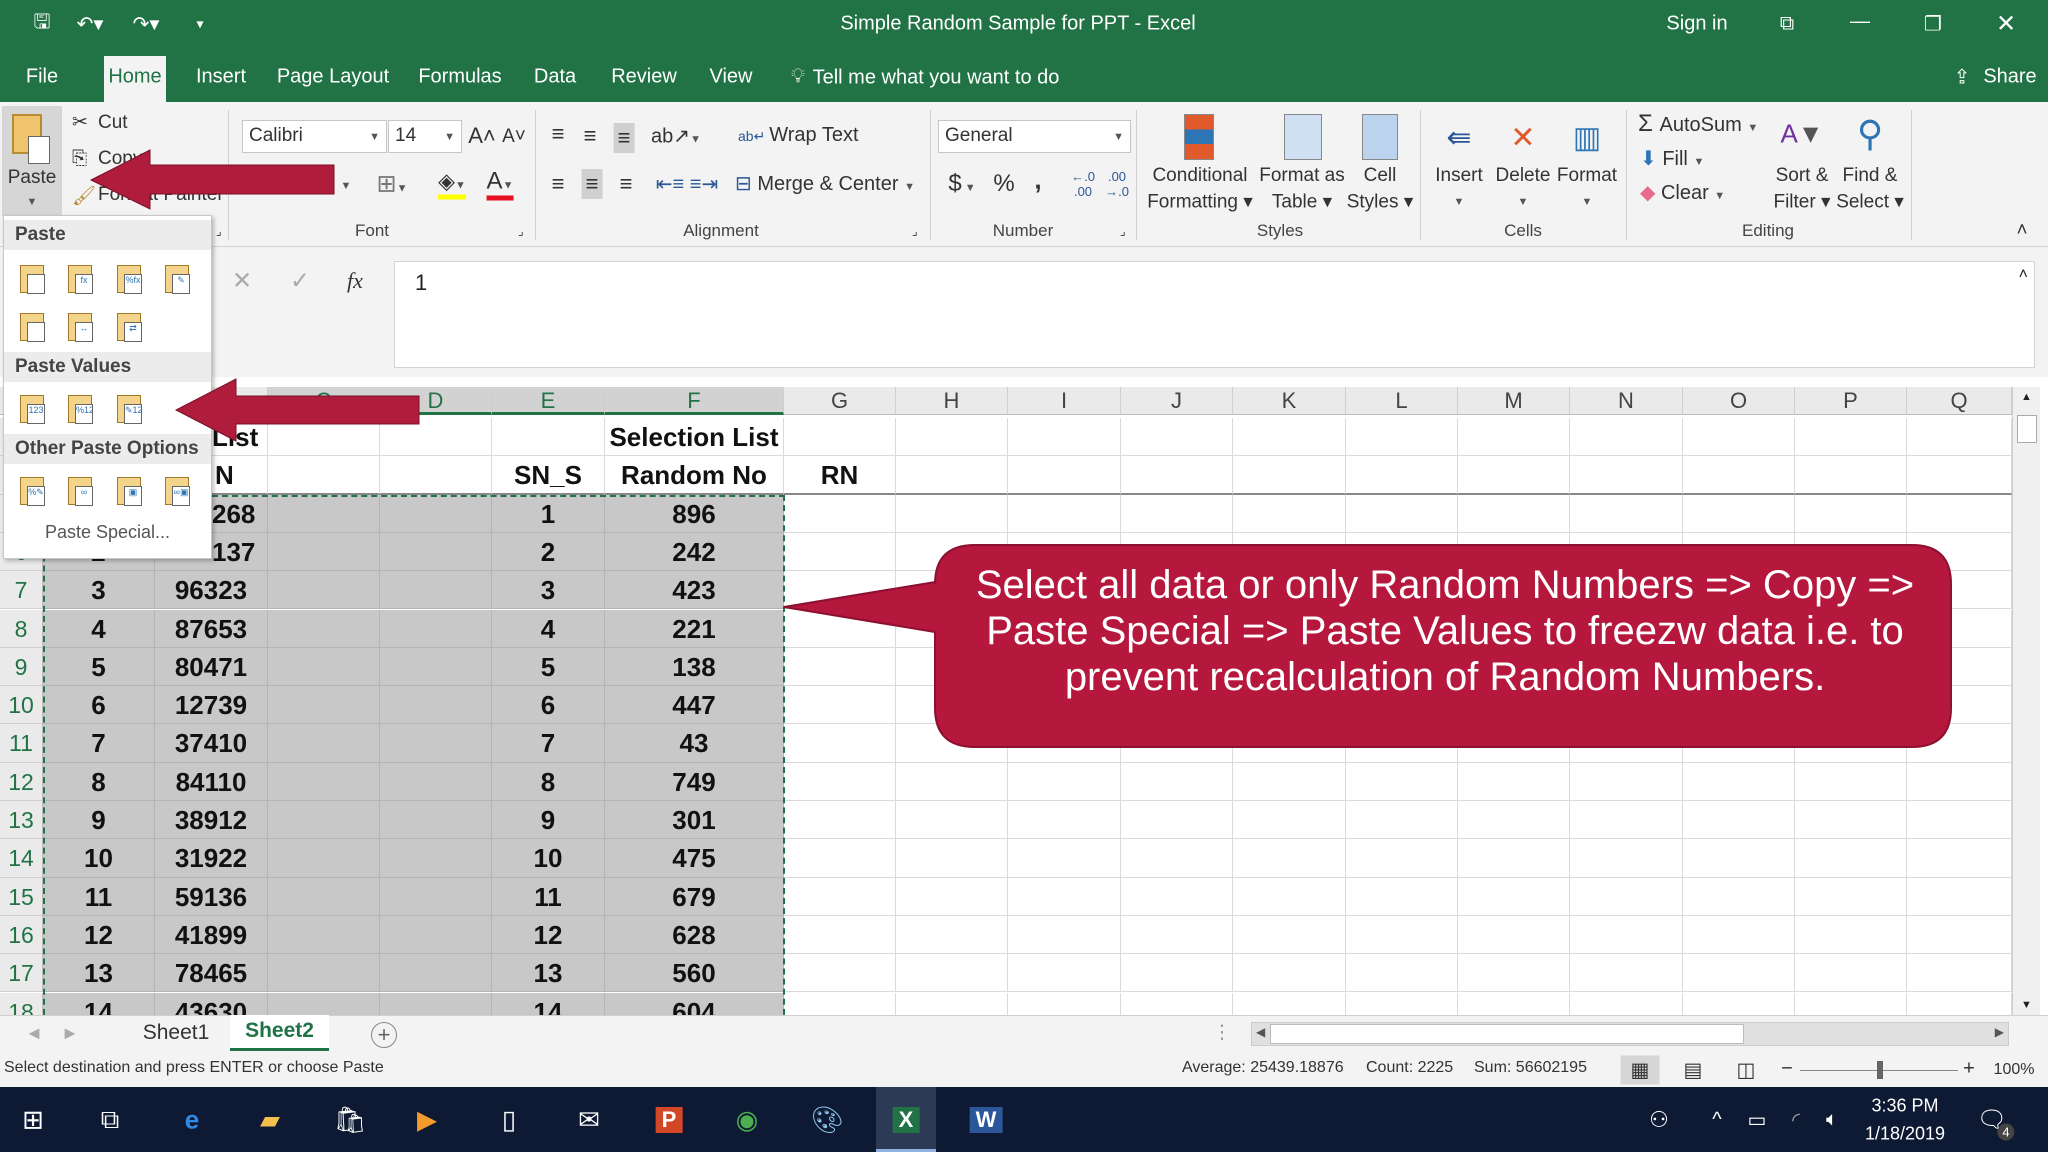 Image resolution: width=2048 pixels, height=1152 pixels. Describe the element at coordinates (1289, 820) in the screenshot. I see `cell-k13` at that location.